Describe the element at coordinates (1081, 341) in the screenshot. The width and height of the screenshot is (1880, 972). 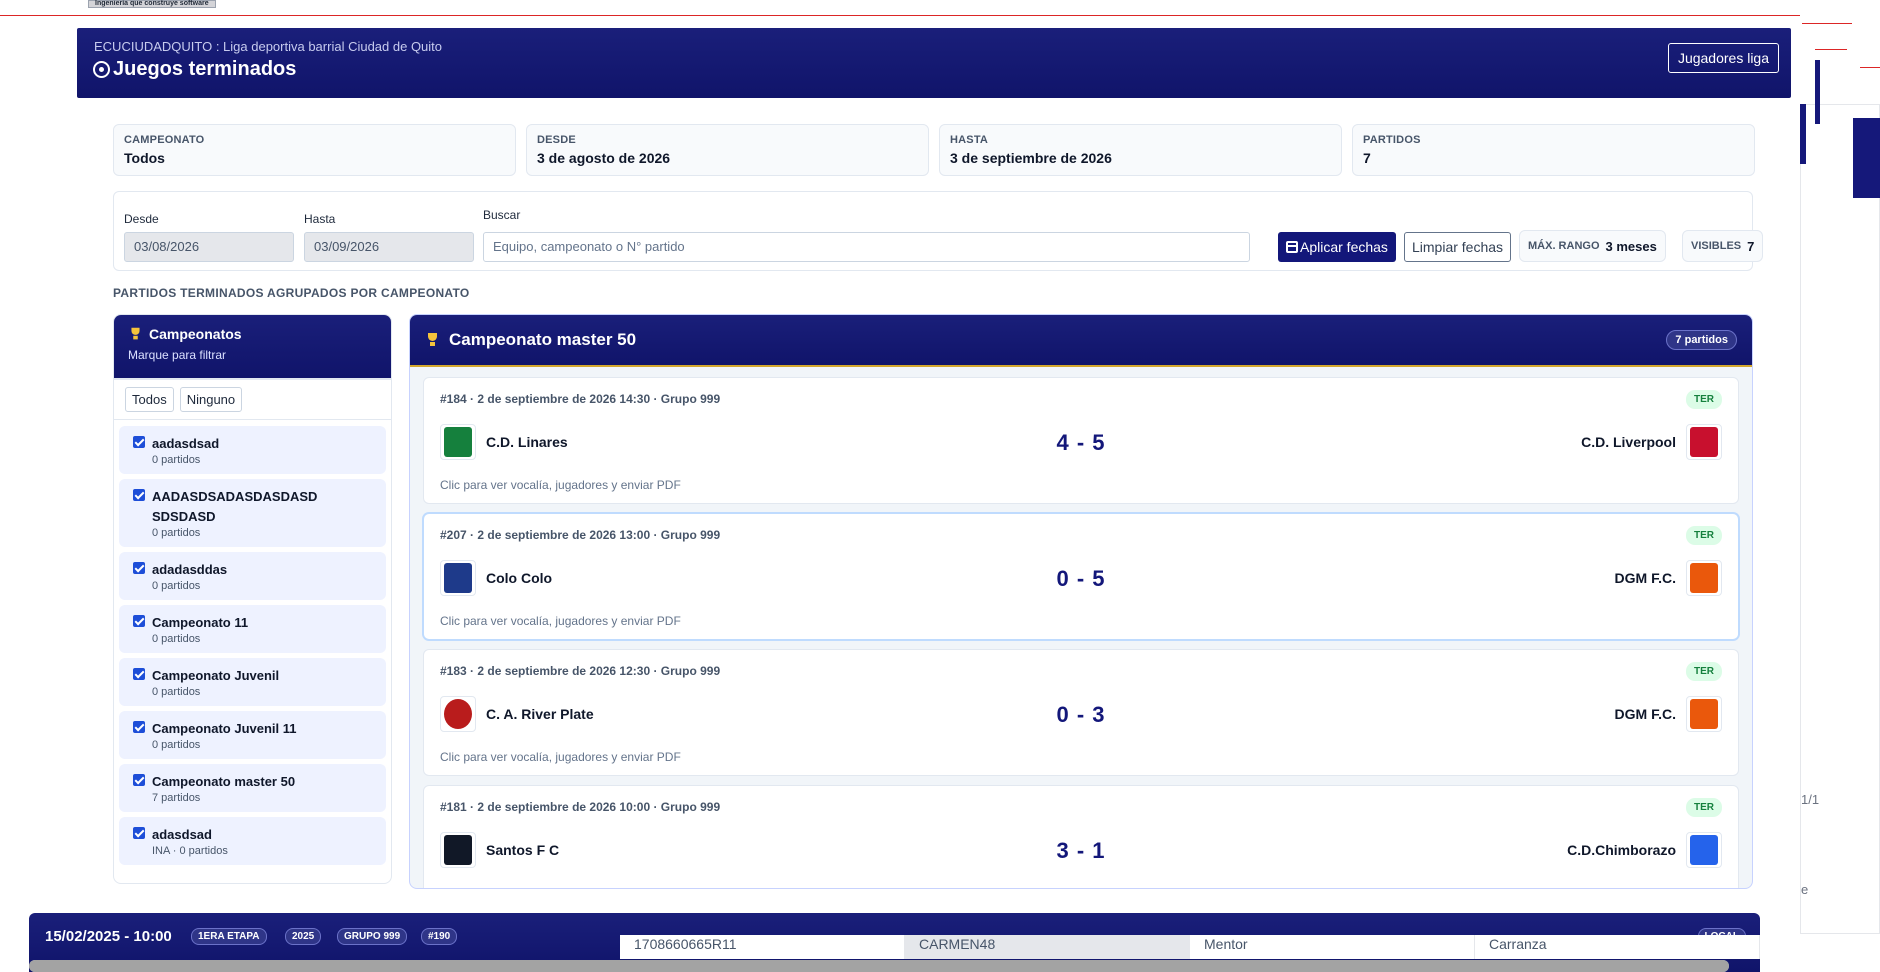
I see `group-header: Campeonato master 50 7 partidos` at that location.